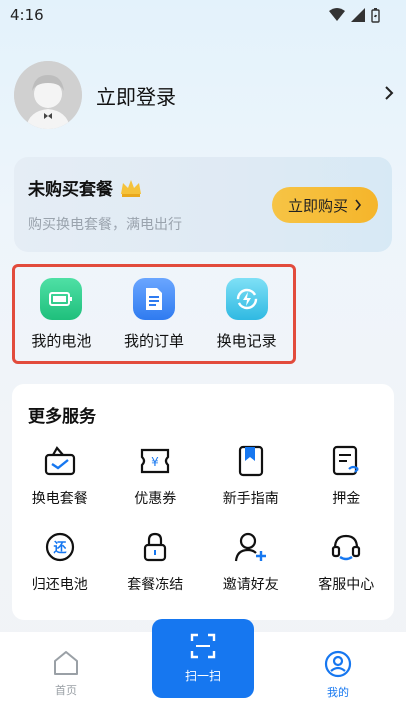  What do you see at coordinates (317, 205) in the screenshot?
I see `buy-now-label: 立即购买` at bounding box center [317, 205].